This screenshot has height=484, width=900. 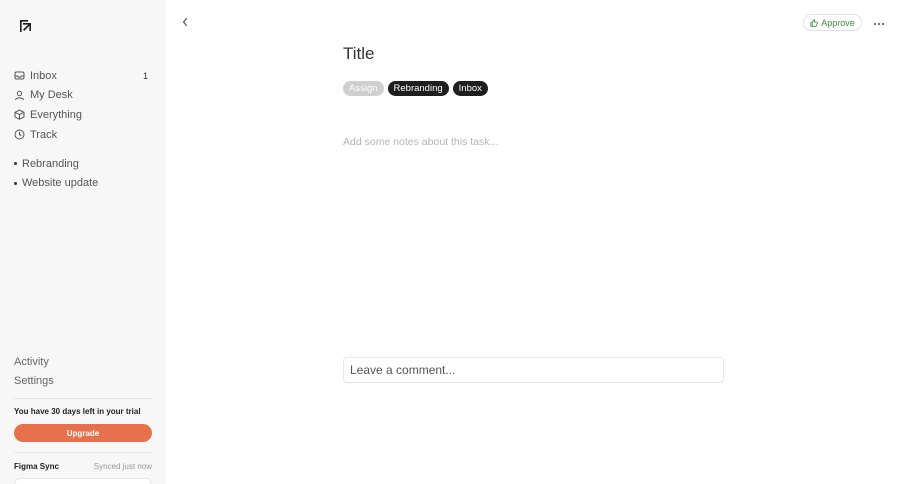 I want to click on sidebar-footer-links: Activity Settings, so click(x=84, y=371).